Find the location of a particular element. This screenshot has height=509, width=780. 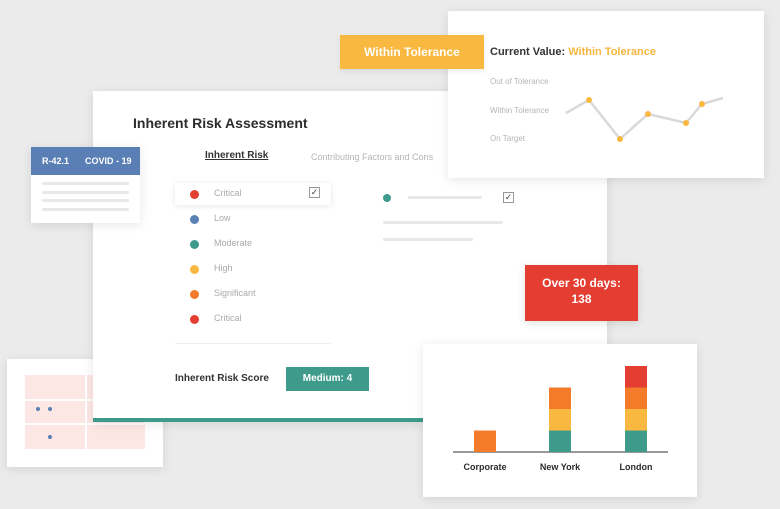

tolerance-level-out: Out of Tolerance is located at coordinates (519, 81).